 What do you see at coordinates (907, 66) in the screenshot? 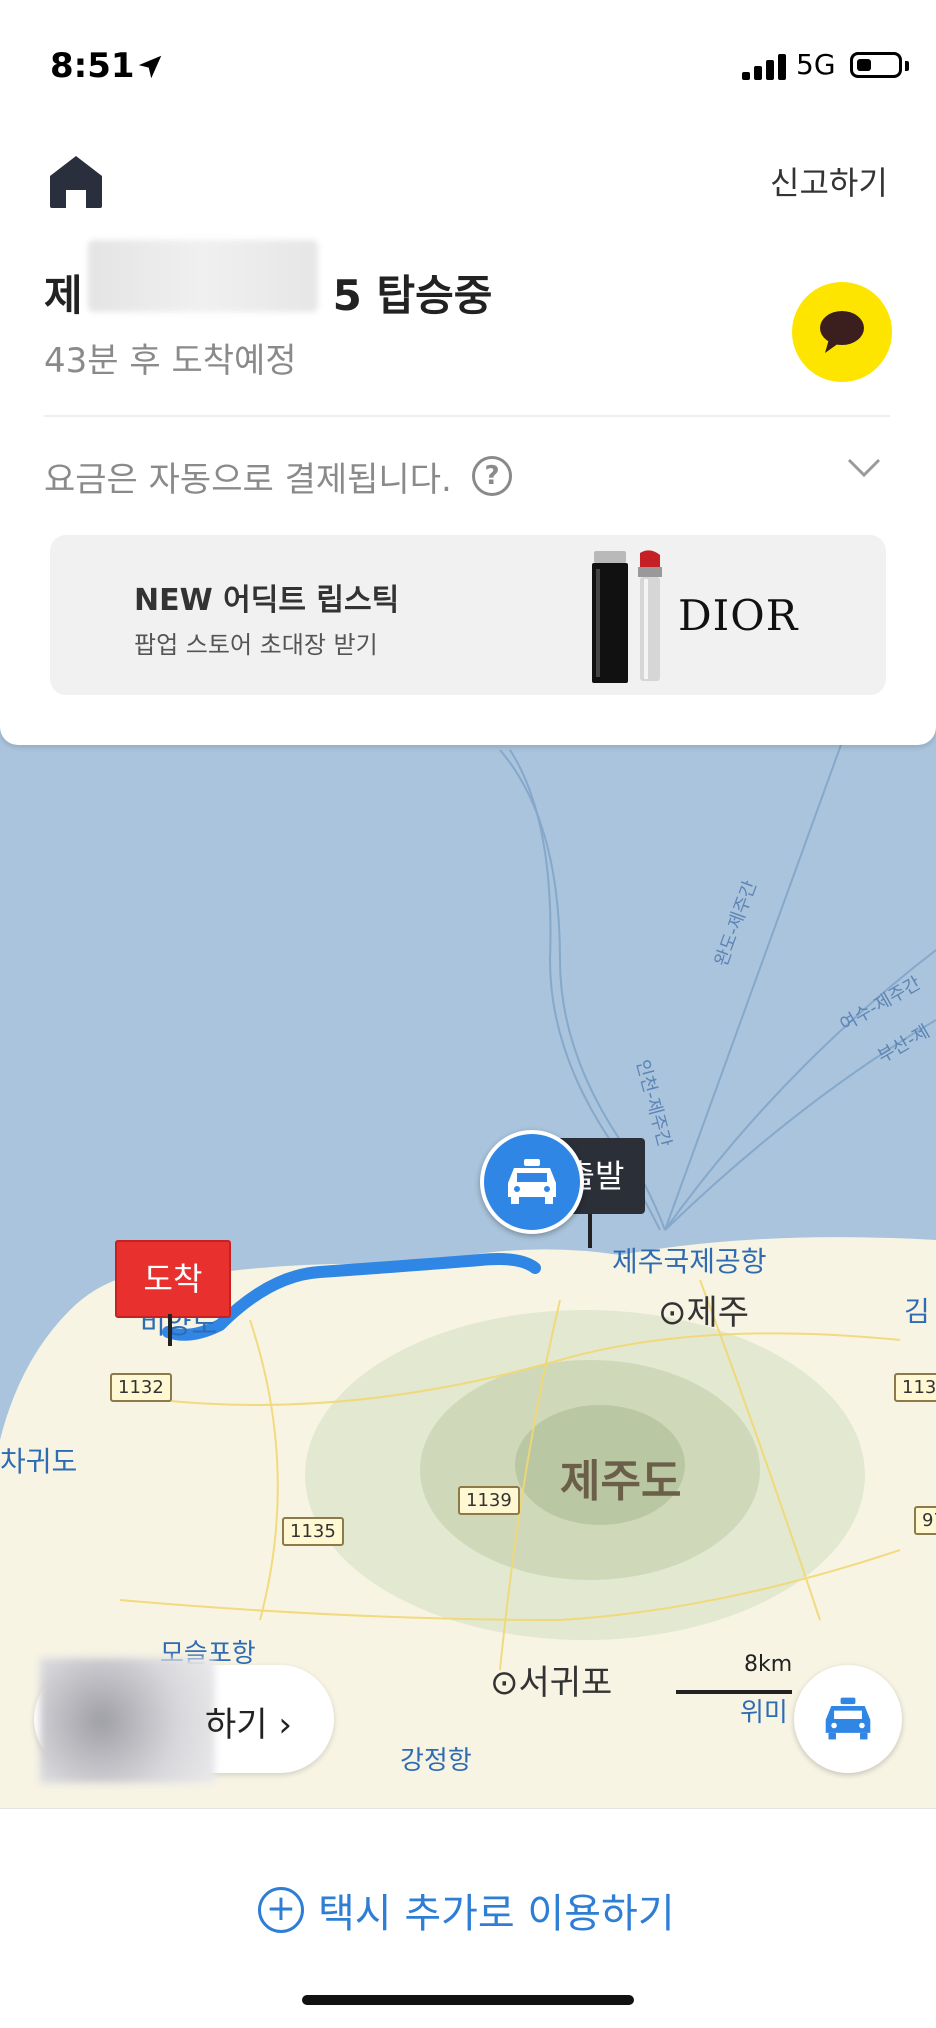
I see `battery-cap` at bounding box center [907, 66].